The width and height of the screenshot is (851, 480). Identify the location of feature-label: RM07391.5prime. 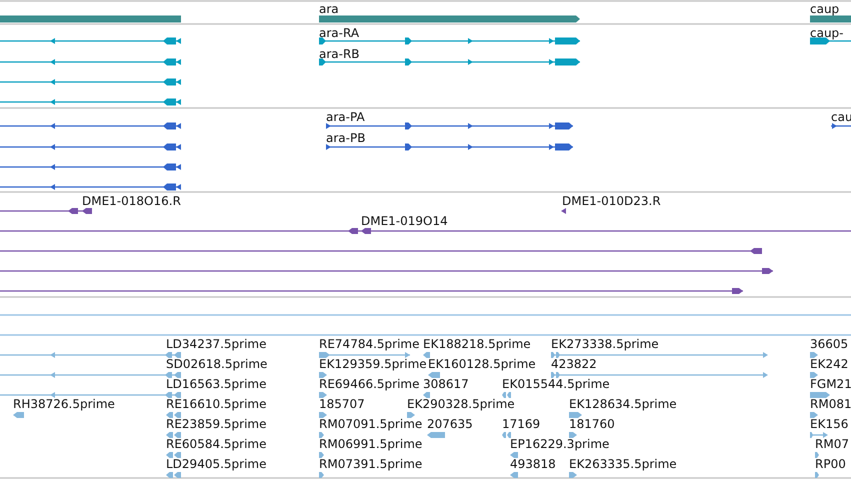
(370, 464).